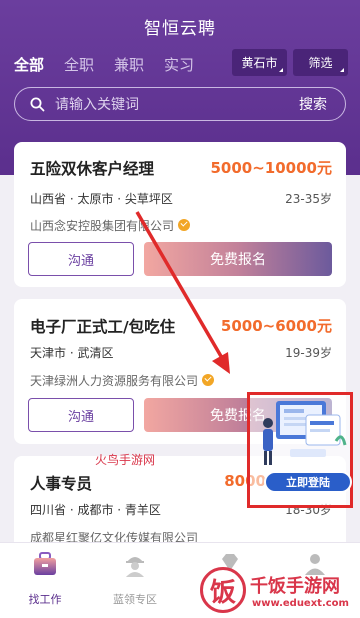 The image size is (360, 618). Describe the element at coordinates (45, 599) in the screenshot. I see `nav-label: 找工作` at that location.